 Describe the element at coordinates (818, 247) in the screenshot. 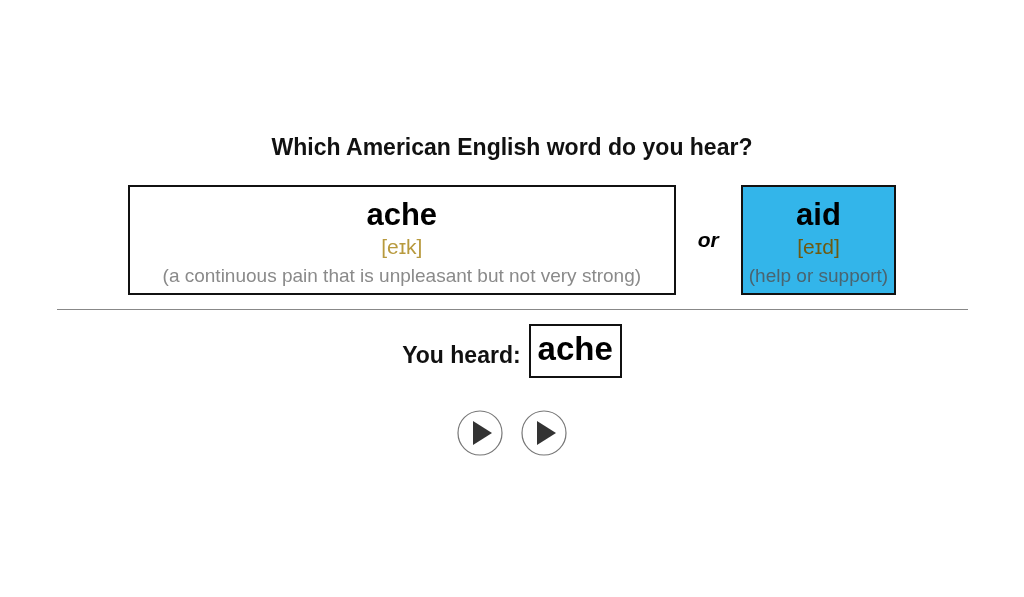

I see `phonetic-text: [eɪd]` at that location.